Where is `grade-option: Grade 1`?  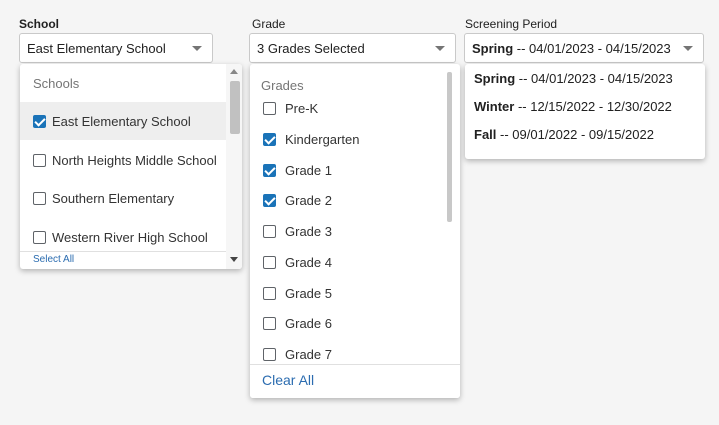 grade-option: Grade 1 is located at coordinates (355, 170).